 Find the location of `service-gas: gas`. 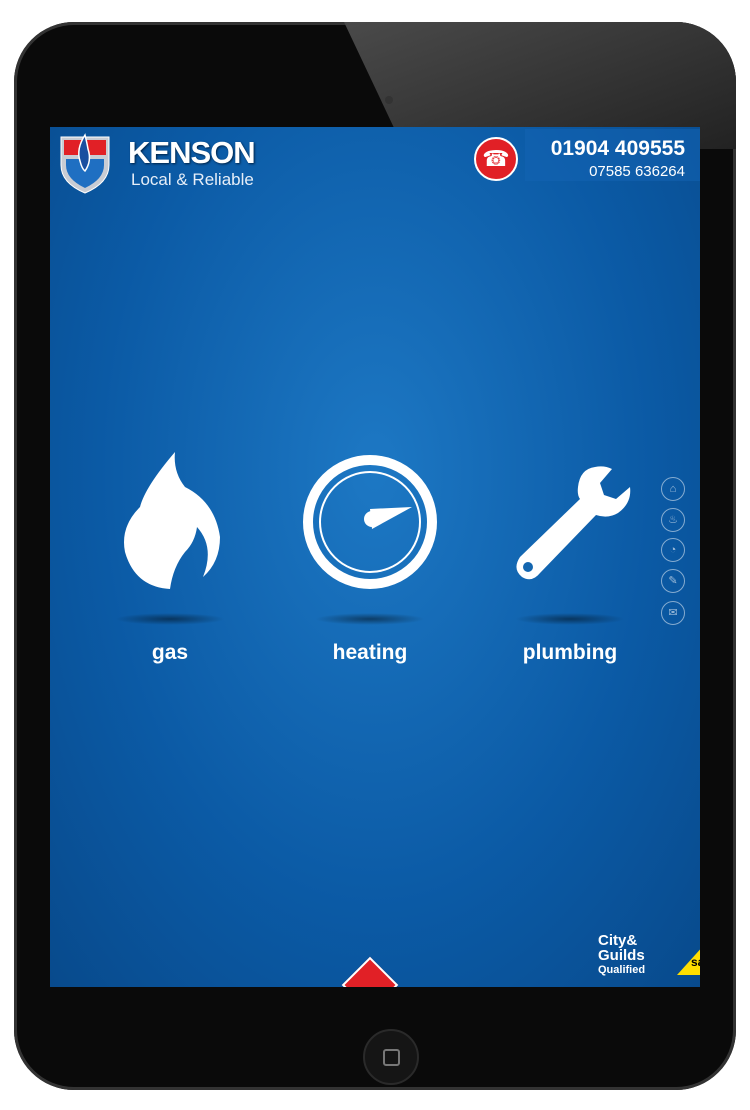

service-gas: gas is located at coordinates (170, 556).